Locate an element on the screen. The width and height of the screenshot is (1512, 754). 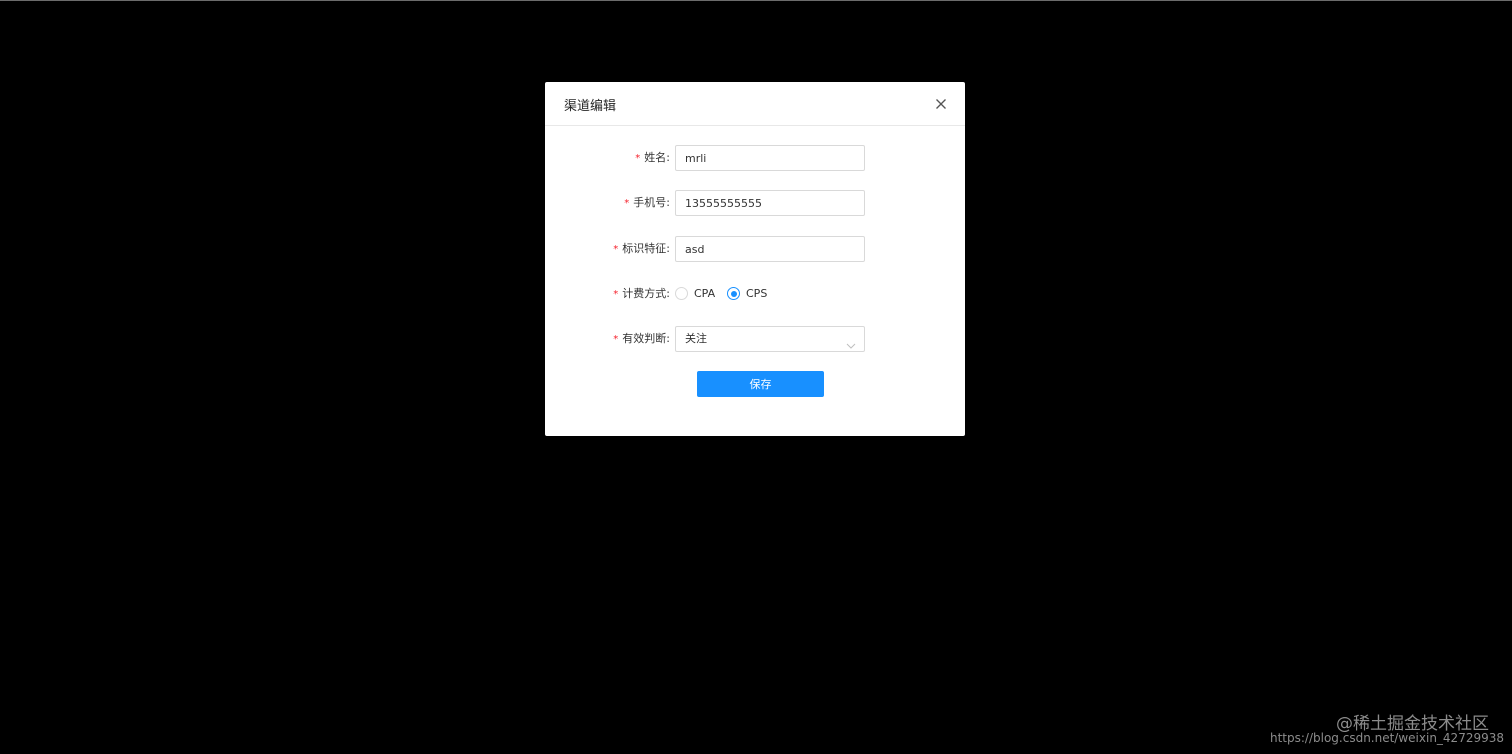
chevron-down-icon is located at coordinates (851, 342).